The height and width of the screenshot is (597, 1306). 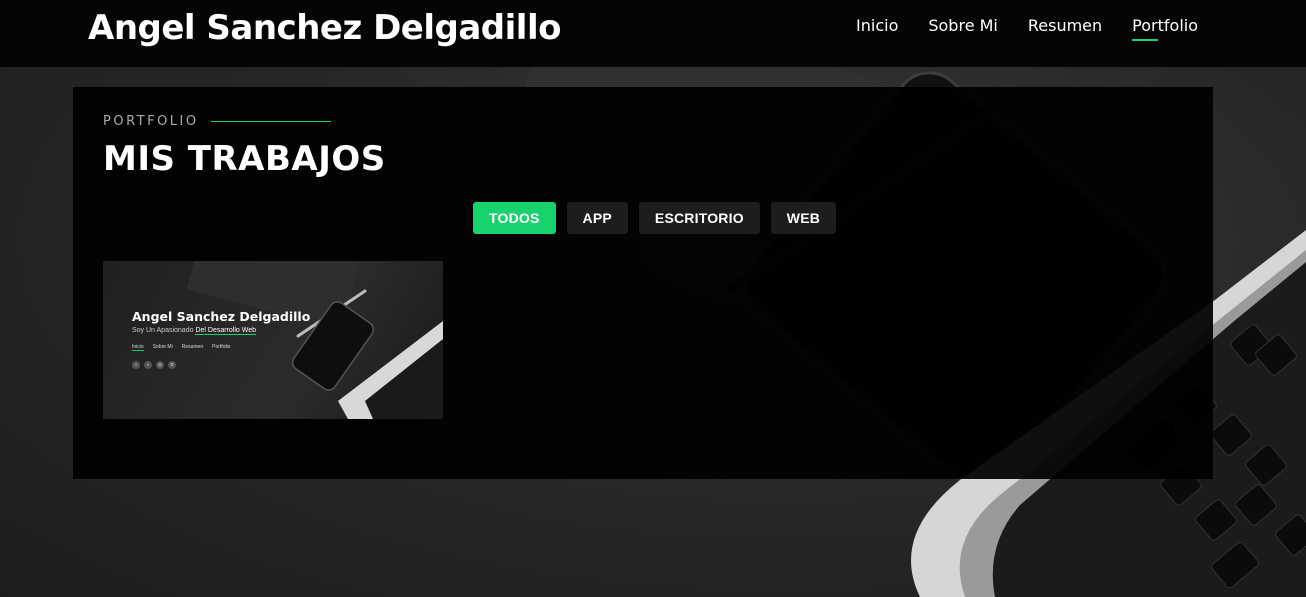 What do you see at coordinates (221, 347) in the screenshot?
I see `thumbnail-nav-item: Portfolio` at bounding box center [221, 347].